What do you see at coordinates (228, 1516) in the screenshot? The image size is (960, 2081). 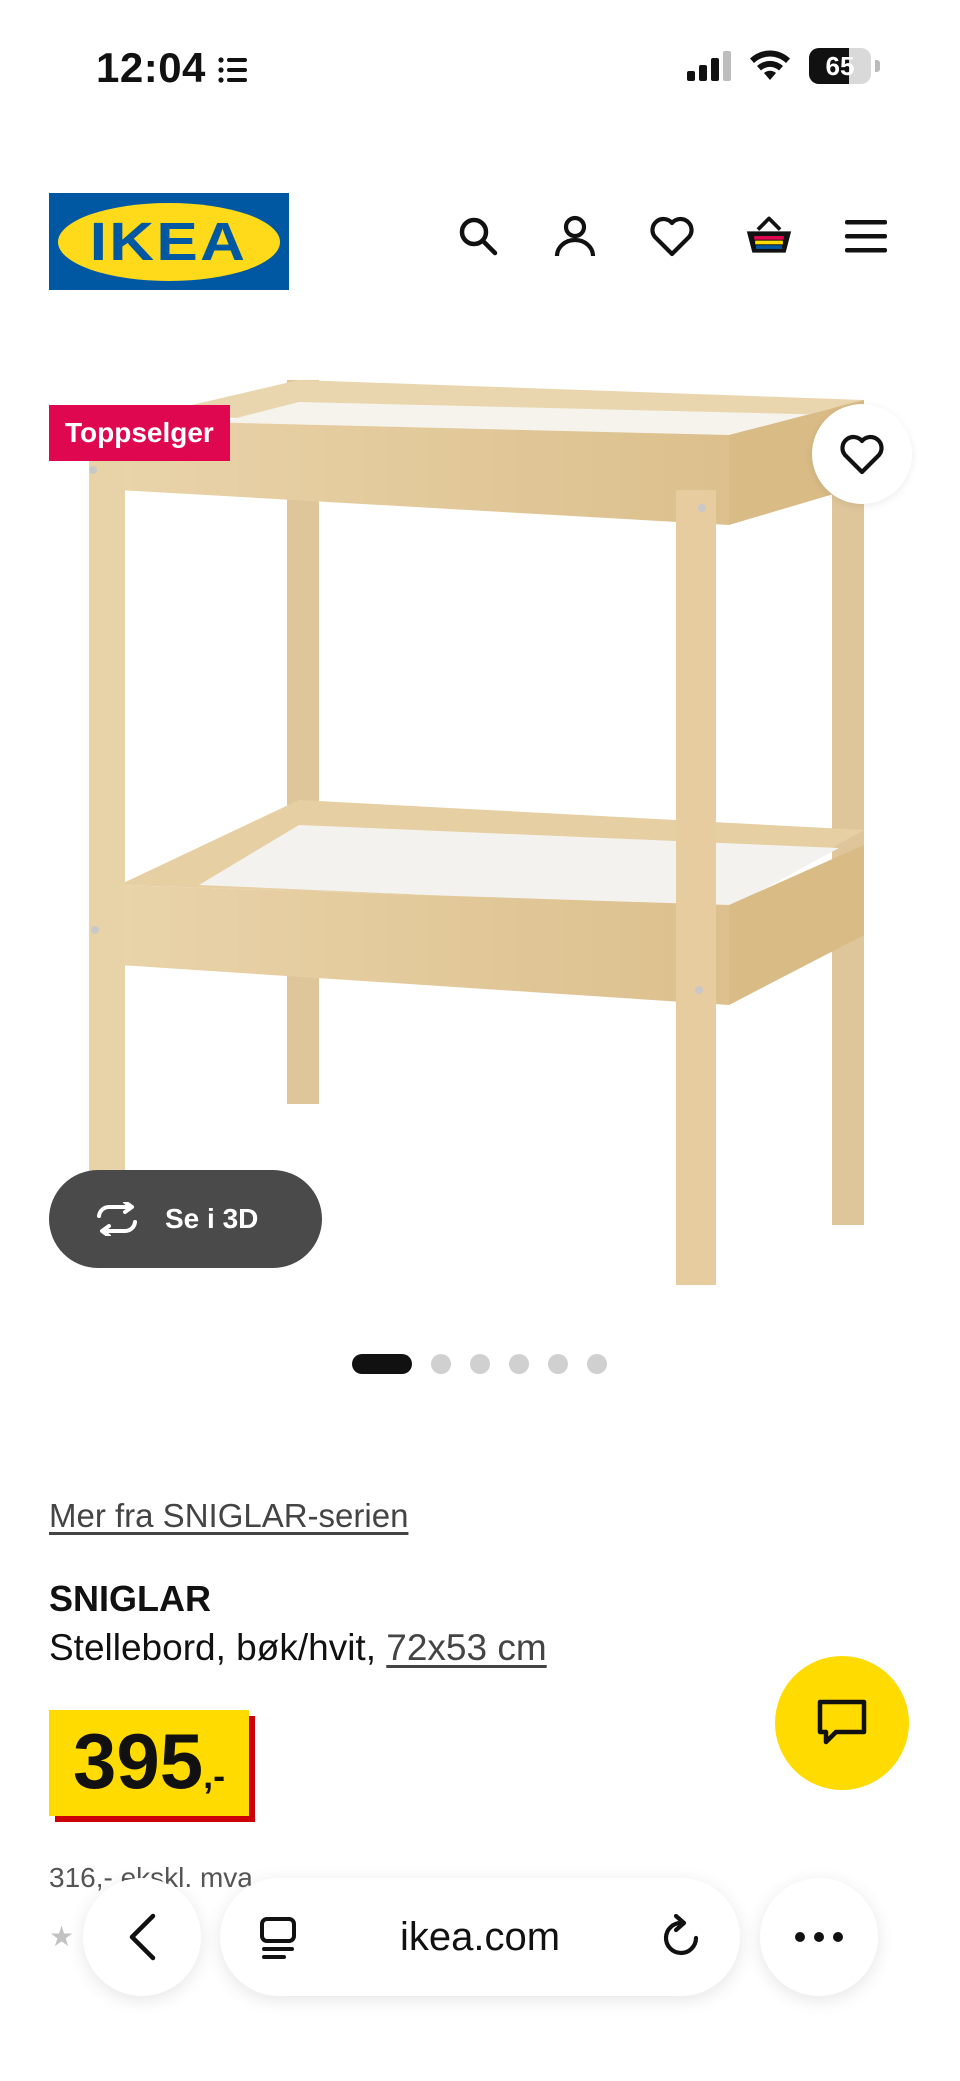 I see `series-link: Mer fra SNIGLAR-serien` at bounding box center [228, 1516].